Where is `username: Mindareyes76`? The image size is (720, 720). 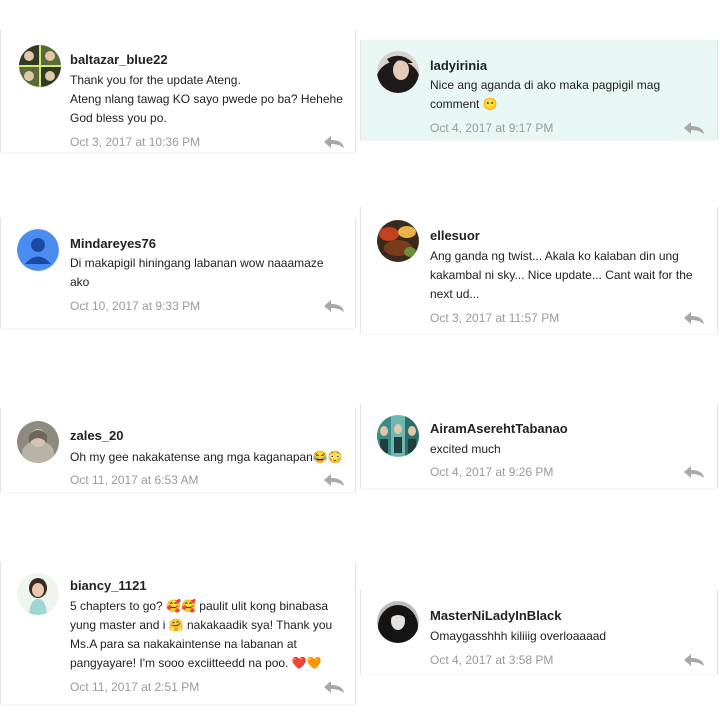 username: Mindareyes76 is located at coordinates (113, 243).